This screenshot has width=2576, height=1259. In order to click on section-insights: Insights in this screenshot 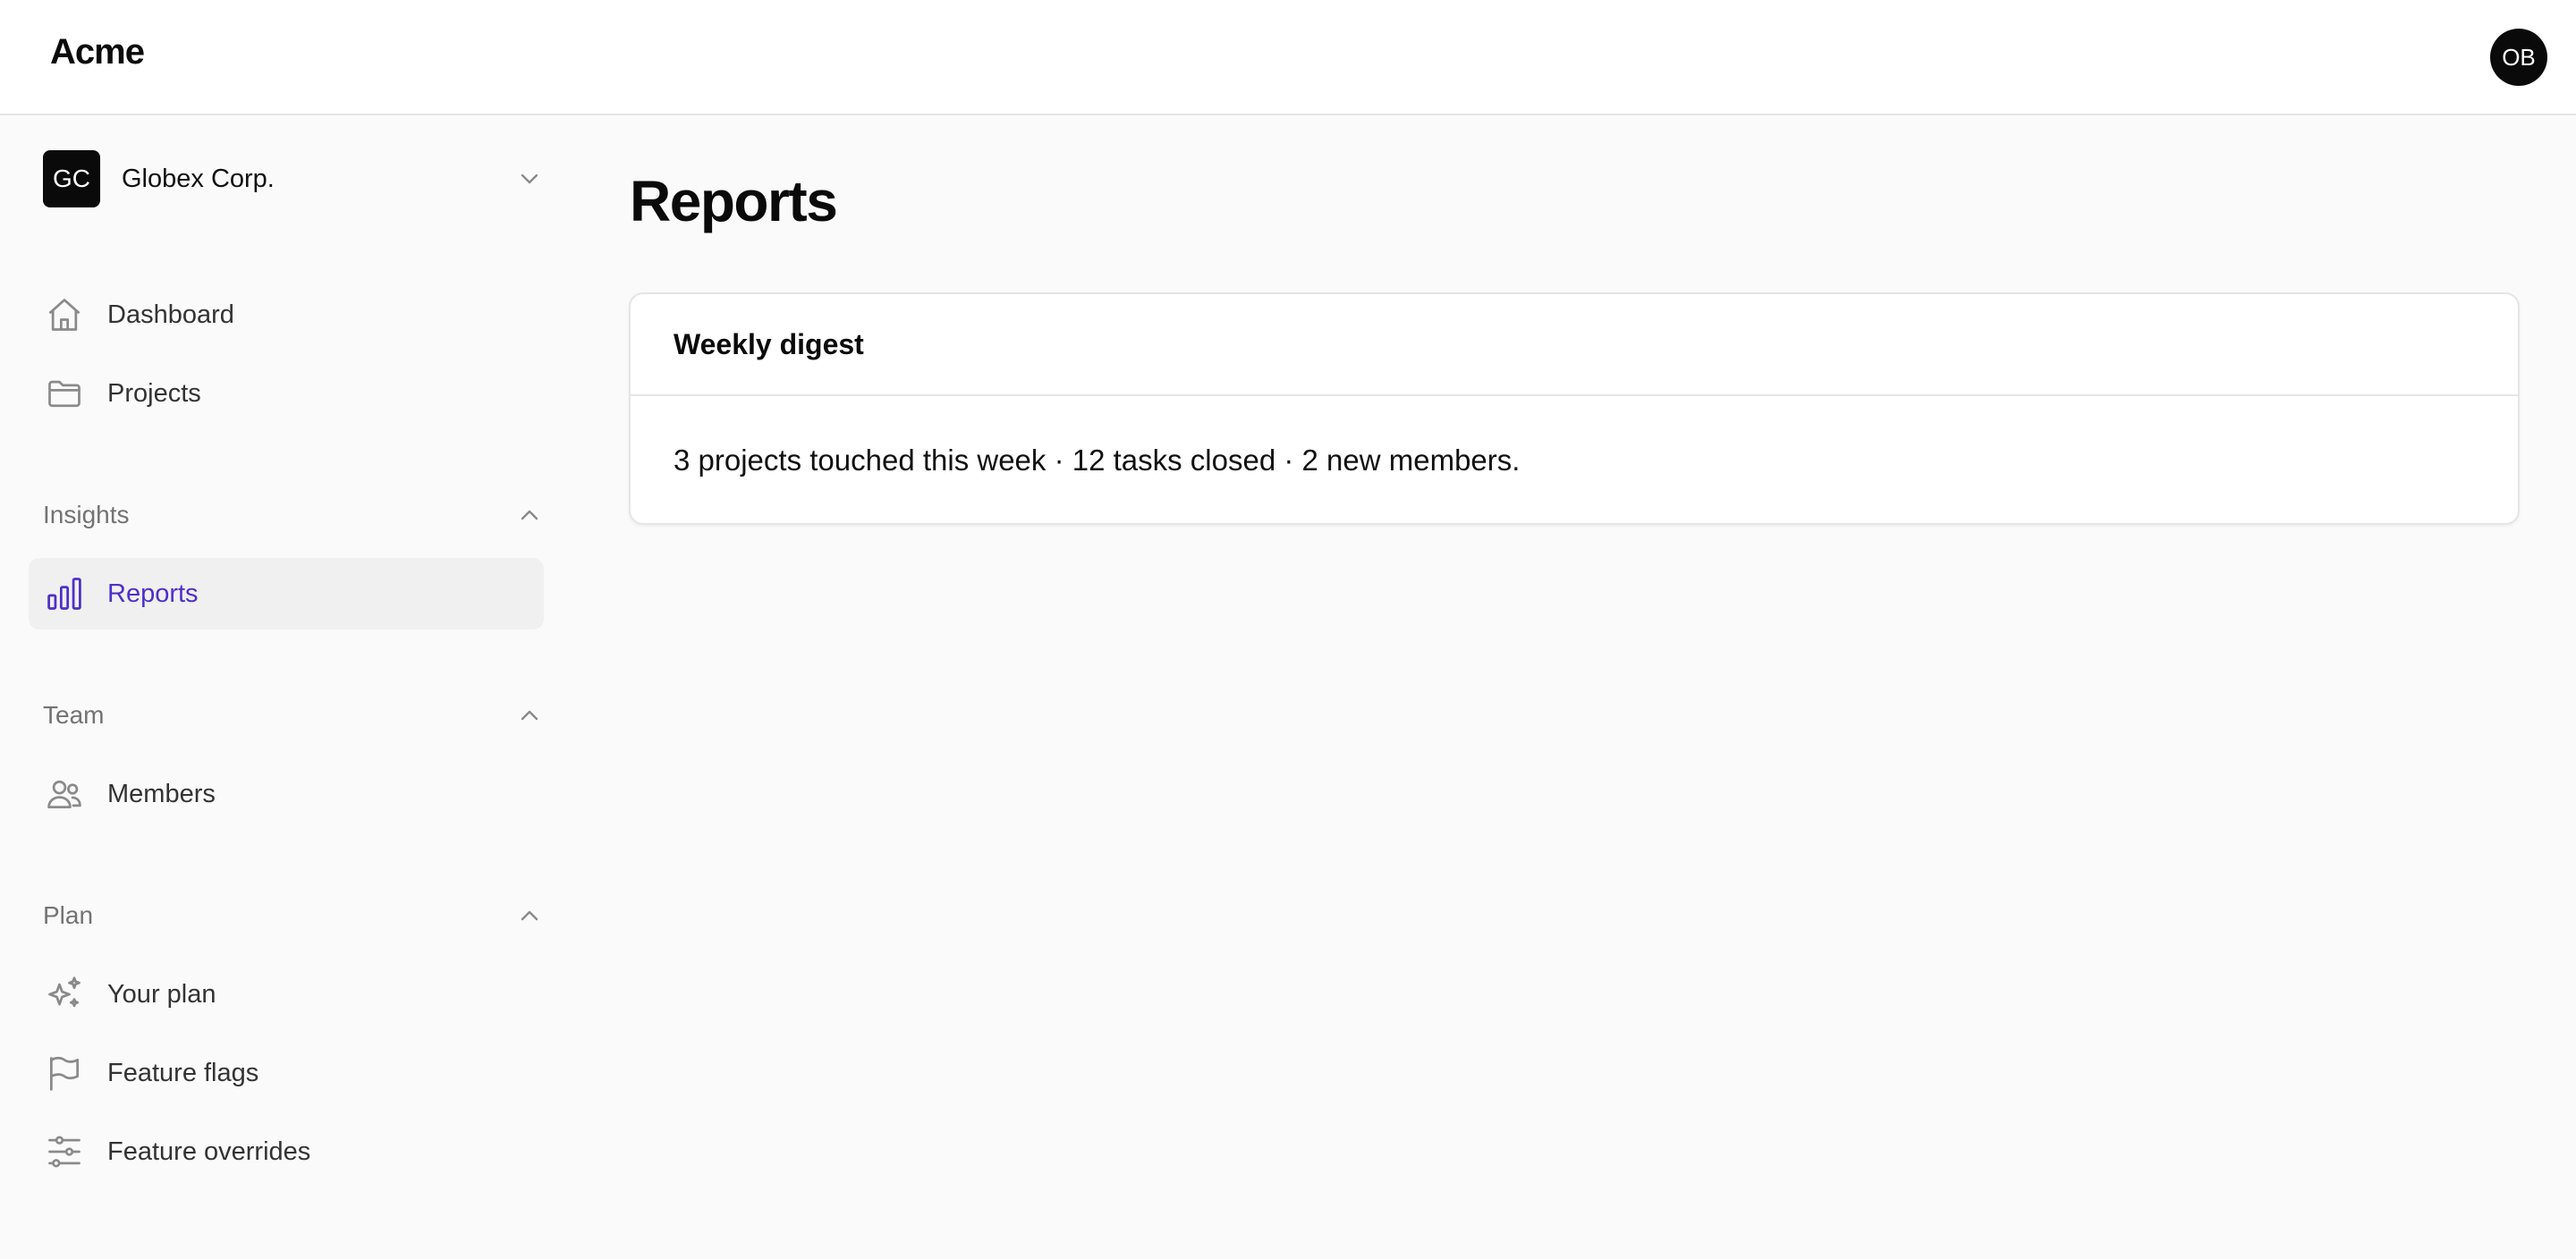, I will do `click(293, 515)`.